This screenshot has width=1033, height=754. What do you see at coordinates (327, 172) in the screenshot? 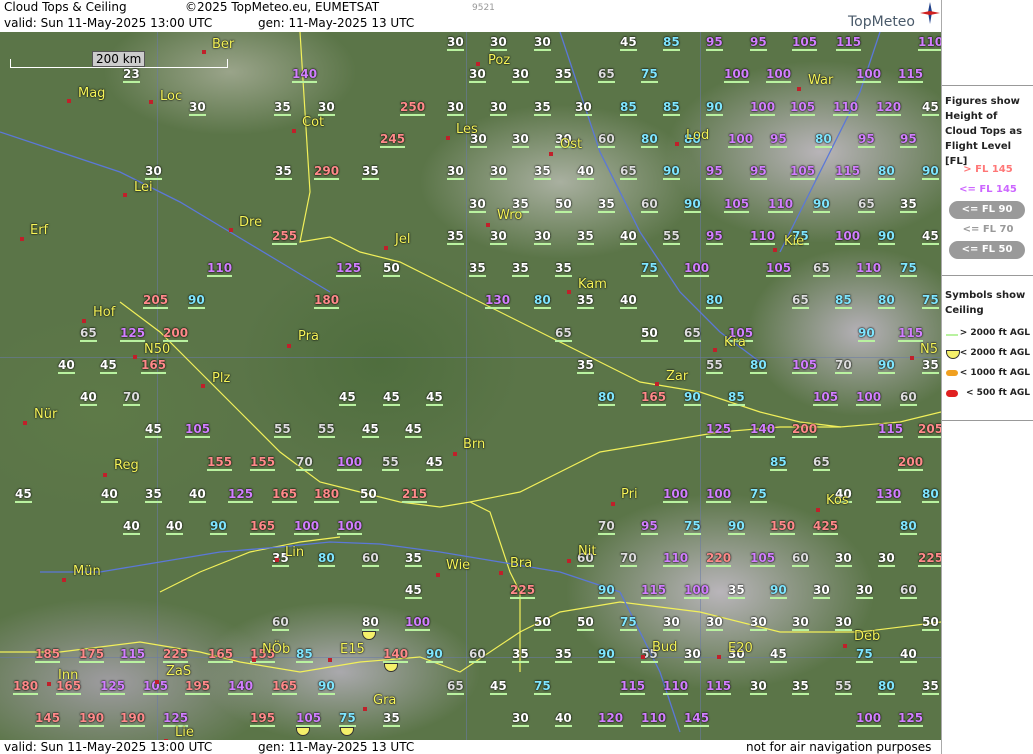
I see `cloud-top-value: 290` at bounding box center [327, 172].